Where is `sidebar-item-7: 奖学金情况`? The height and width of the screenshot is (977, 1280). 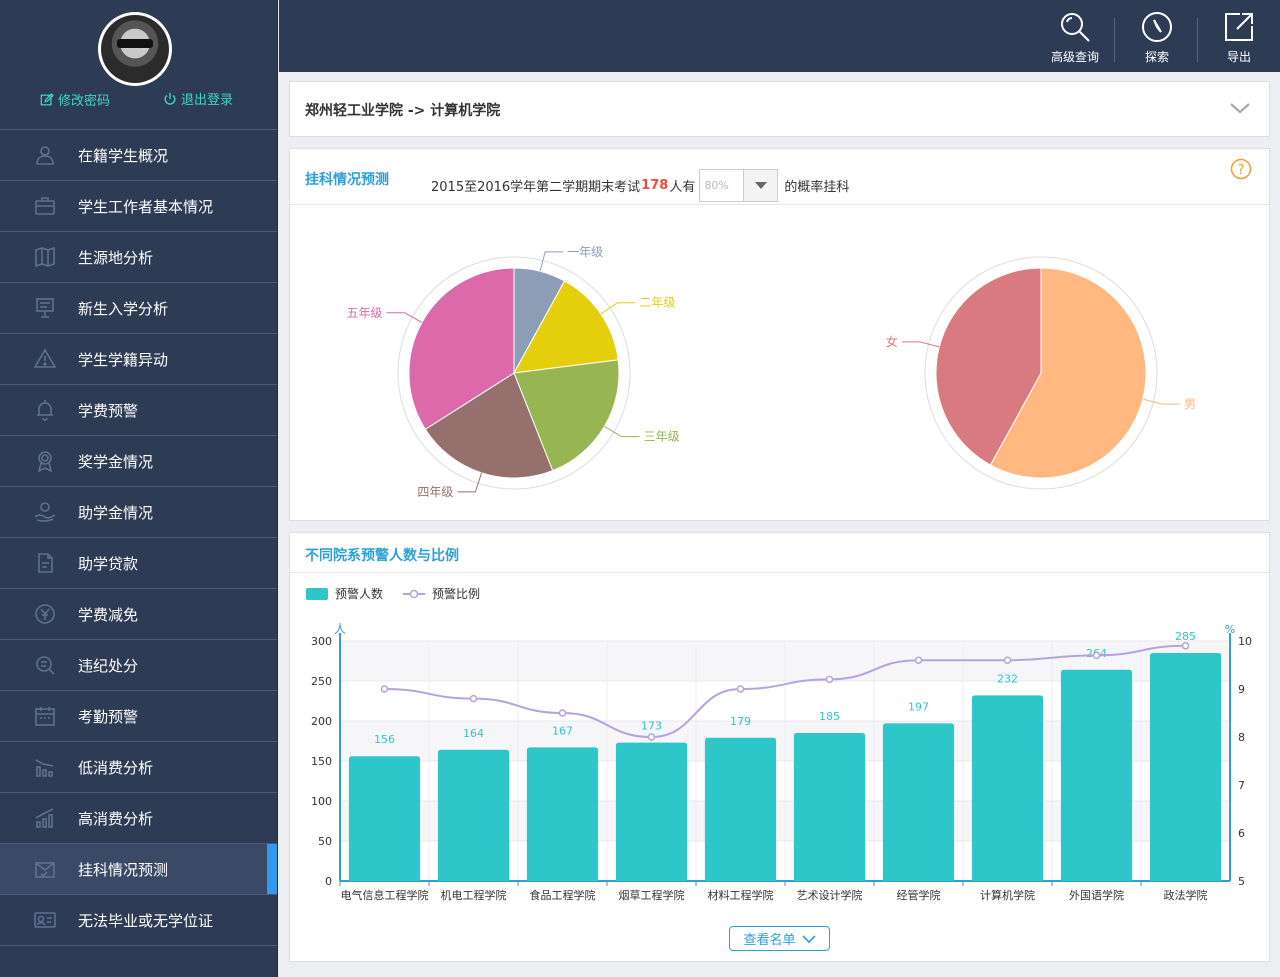 sidebar-item-7: 奖学金情况 is located at coordinates (138, 461).